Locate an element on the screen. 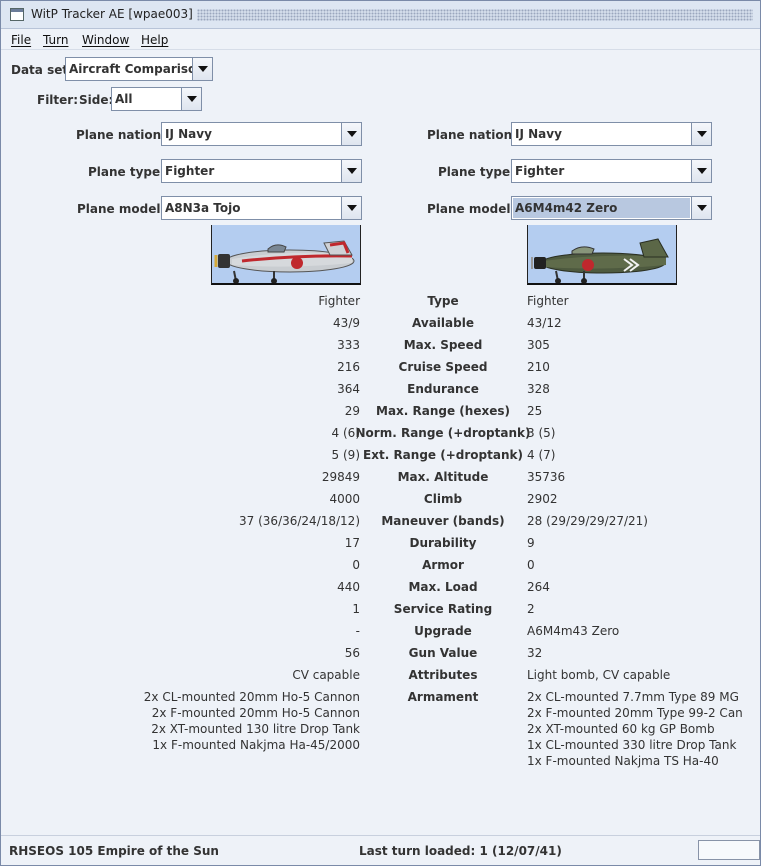  left-type-select: Fighter is located at coordinates (261, 171).